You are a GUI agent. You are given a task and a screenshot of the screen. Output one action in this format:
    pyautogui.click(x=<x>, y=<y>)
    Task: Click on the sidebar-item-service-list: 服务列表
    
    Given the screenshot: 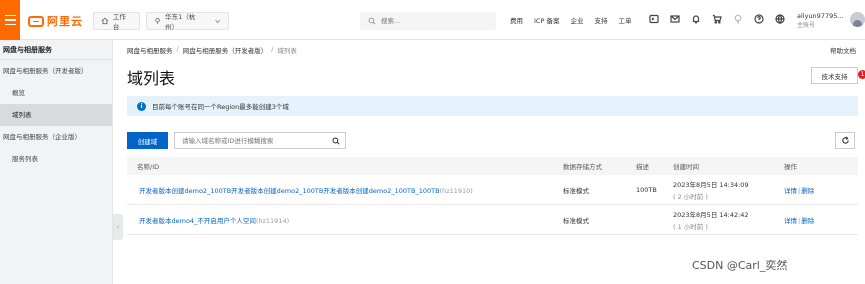 What is the action you would take?
    pyautogui.click(x=56, y=159)
    